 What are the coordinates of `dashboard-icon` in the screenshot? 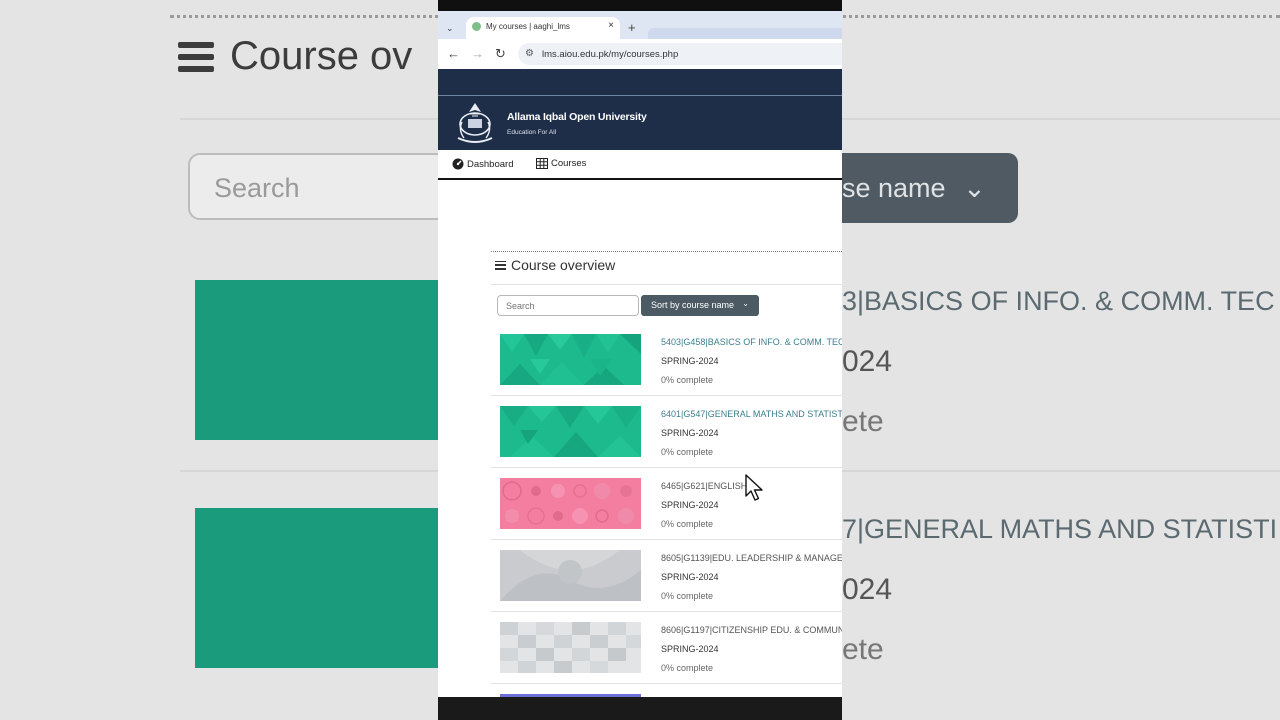 It's located at (458, 164).